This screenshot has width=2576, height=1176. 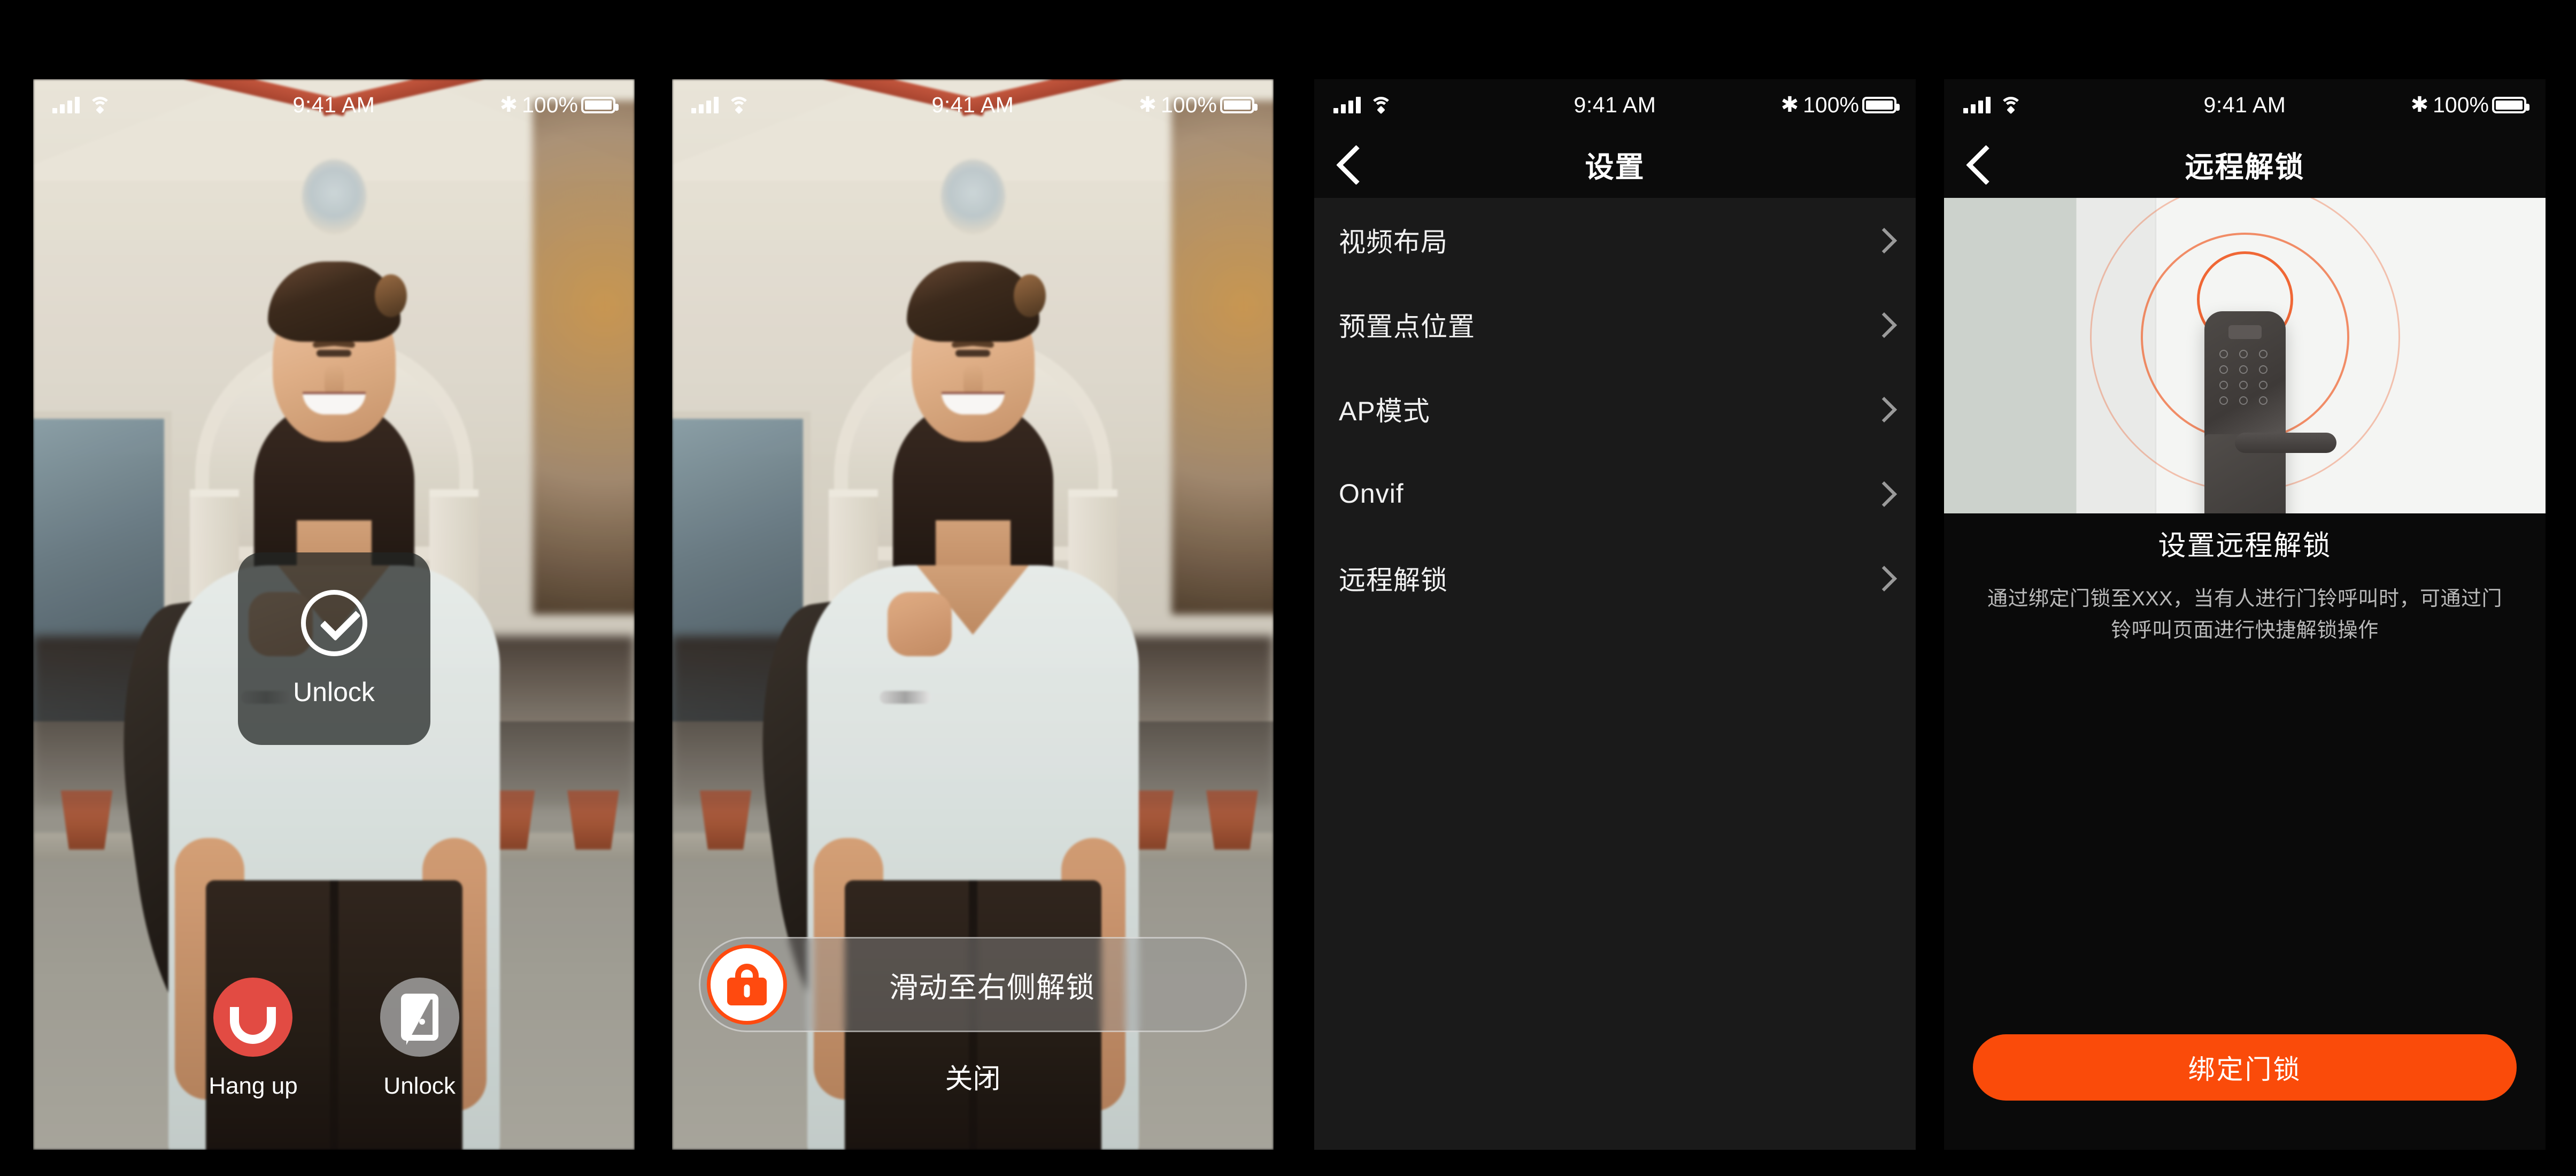 I want to click on phone-hangup-icon, so click(x=253, y=1017).